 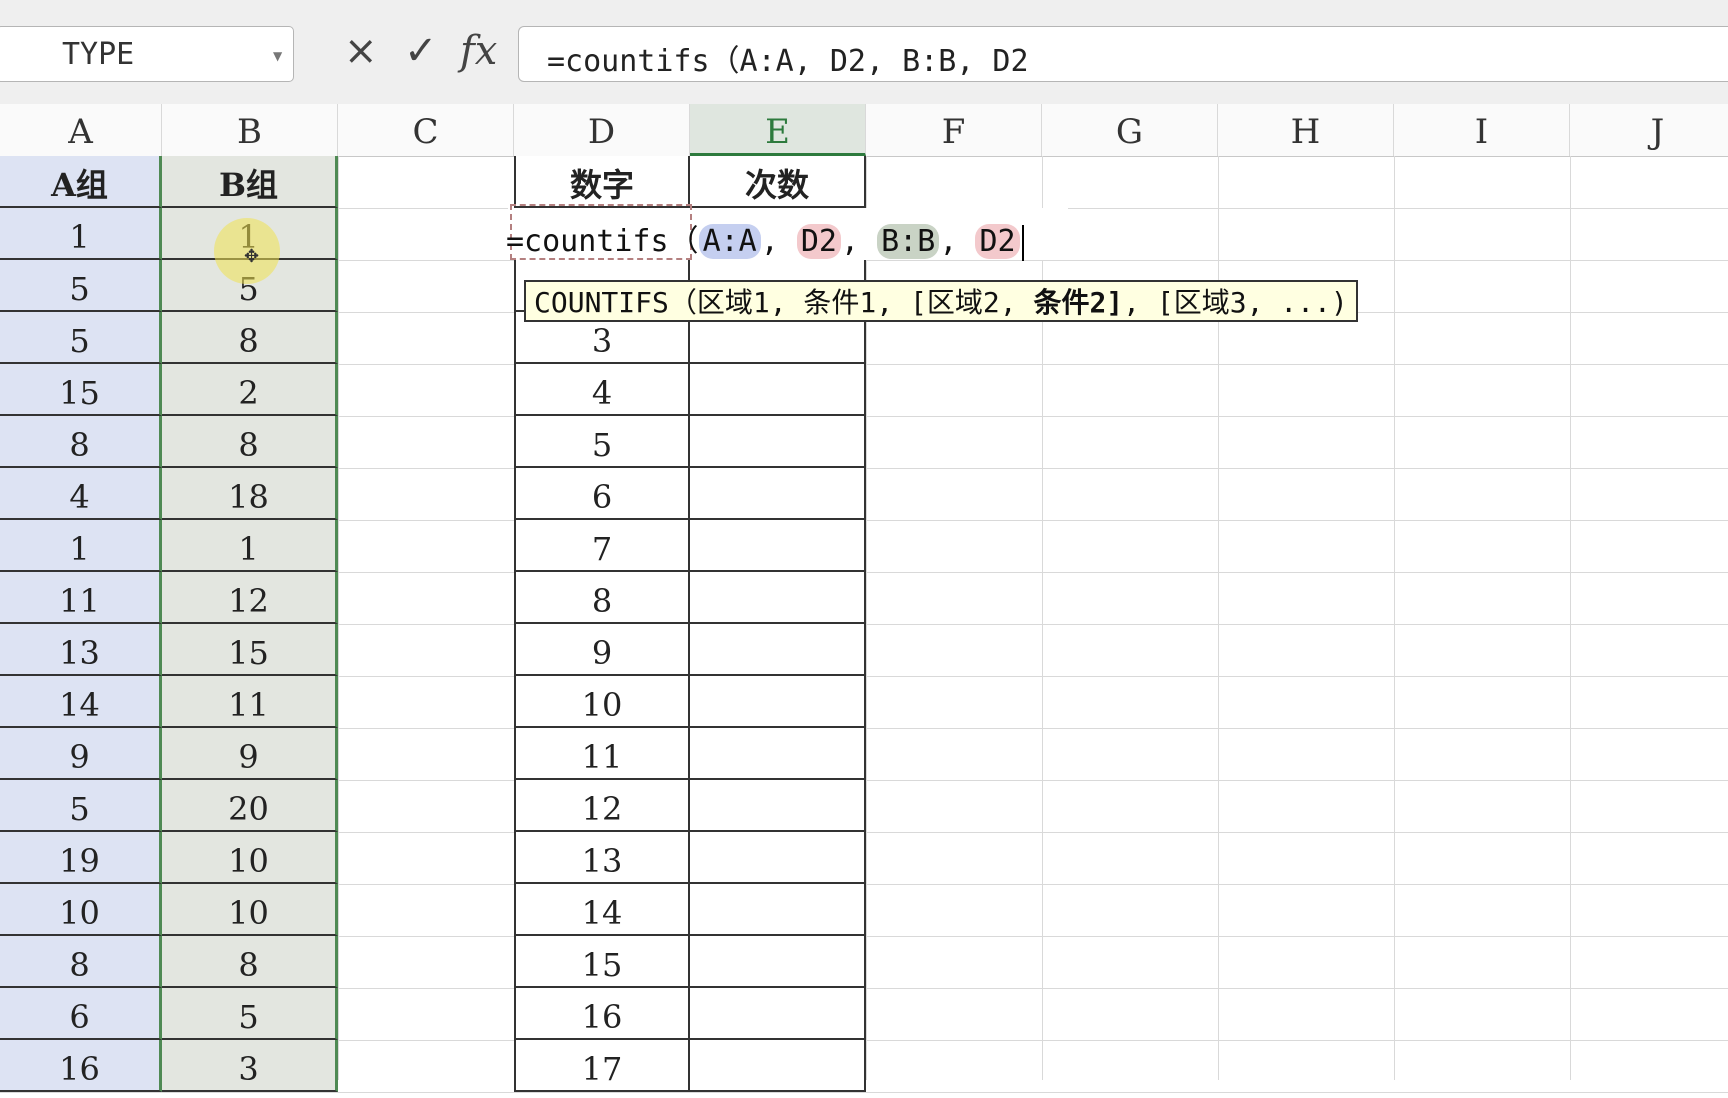 What do you see at coordinates (602, 442) in the screenshot?
I see `cell-d: 5` at bounding box center [602, 442].